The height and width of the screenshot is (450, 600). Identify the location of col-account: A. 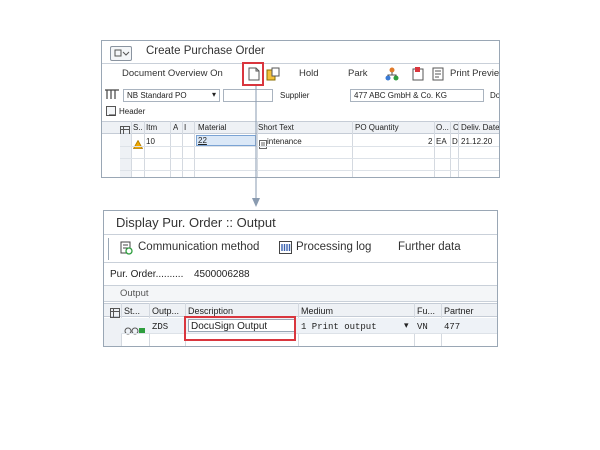
(175, 127).